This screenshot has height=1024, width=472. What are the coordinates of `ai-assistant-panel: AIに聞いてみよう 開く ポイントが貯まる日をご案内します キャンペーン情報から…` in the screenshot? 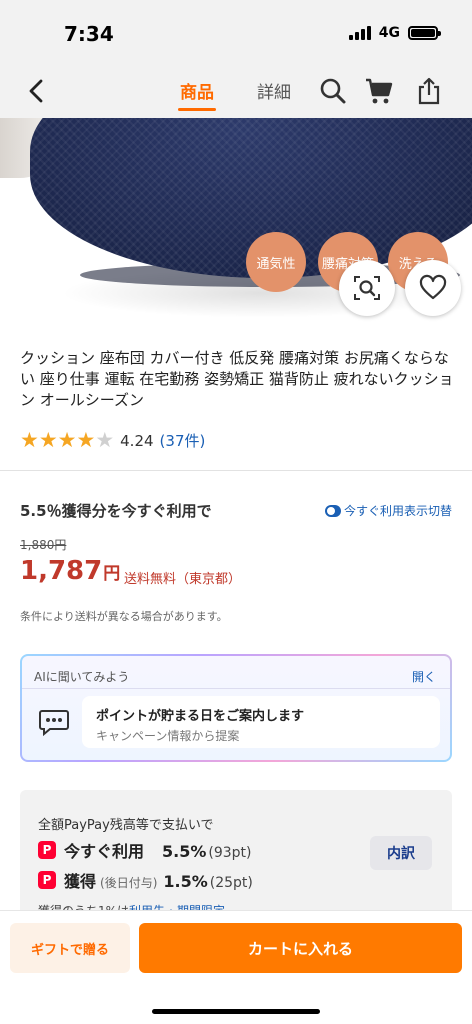 It's located at (236, 708).